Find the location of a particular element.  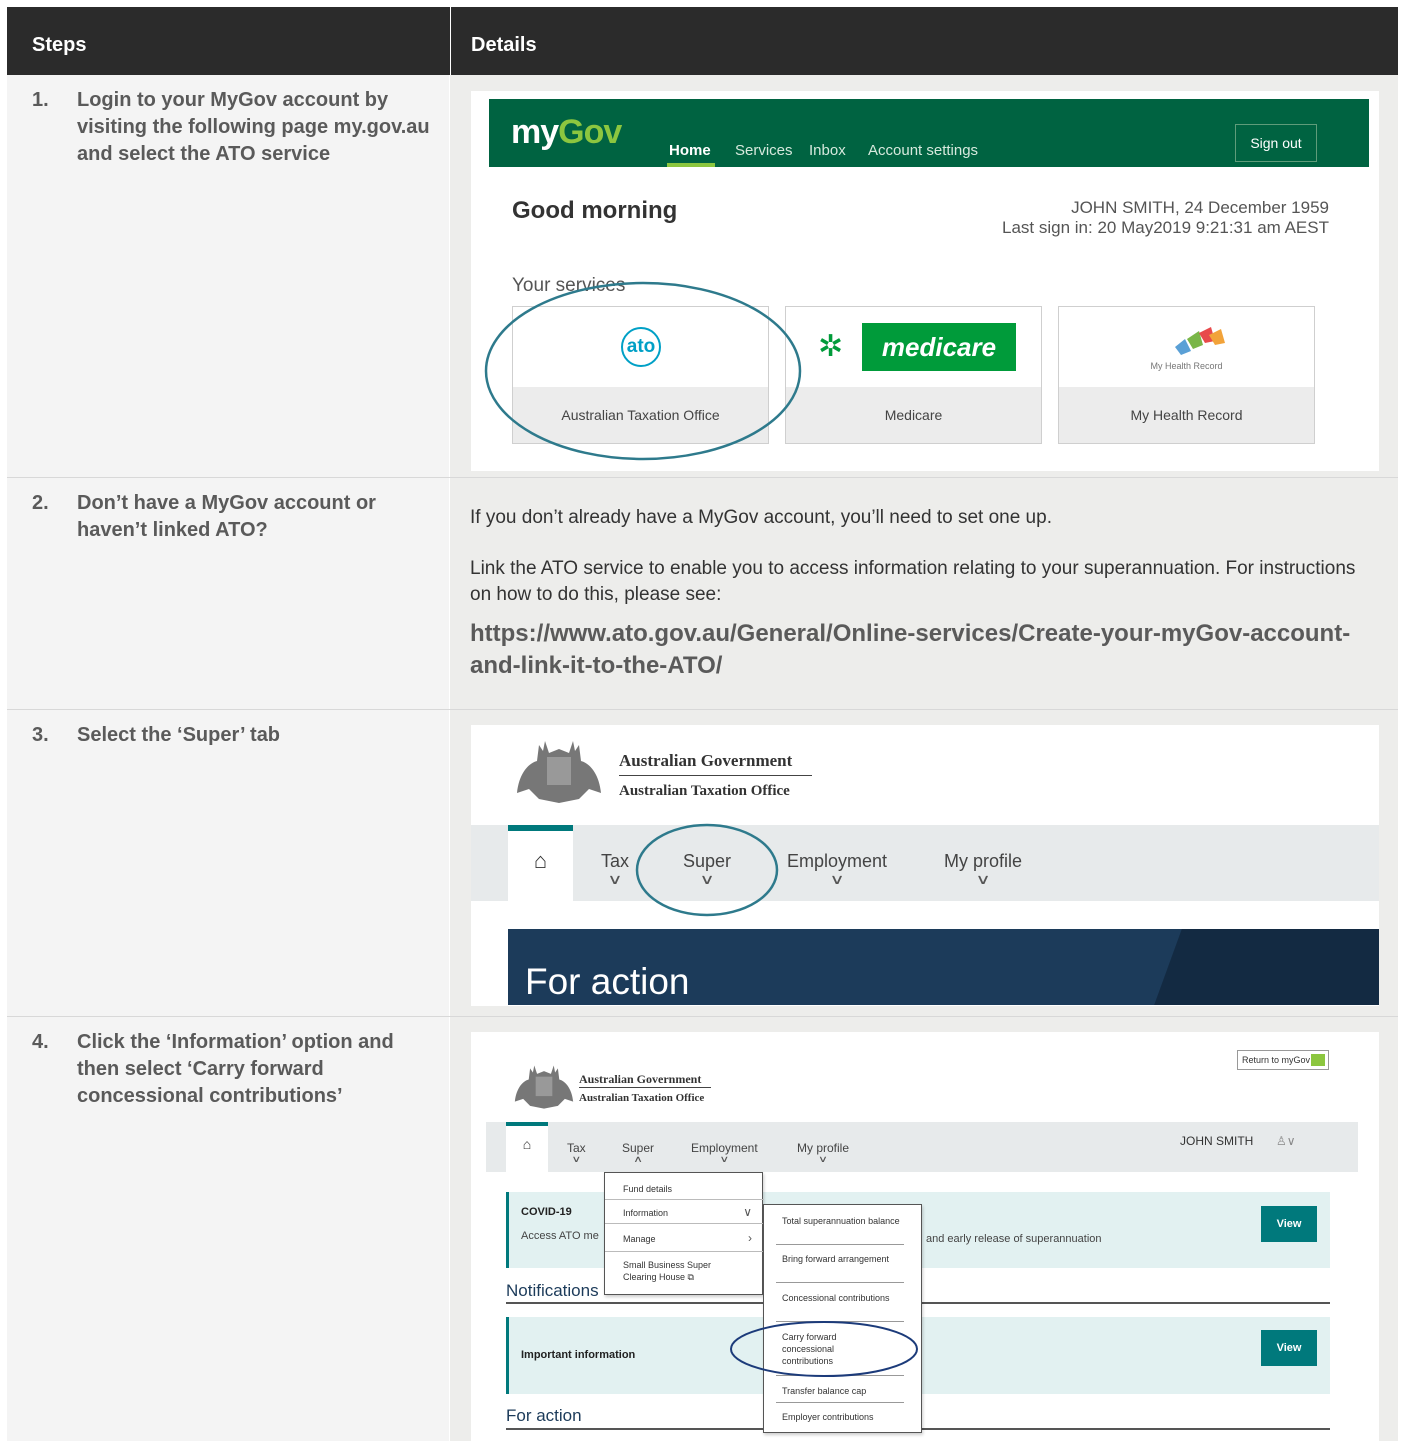

step-number: 3. is located at coordinates (40, 735).